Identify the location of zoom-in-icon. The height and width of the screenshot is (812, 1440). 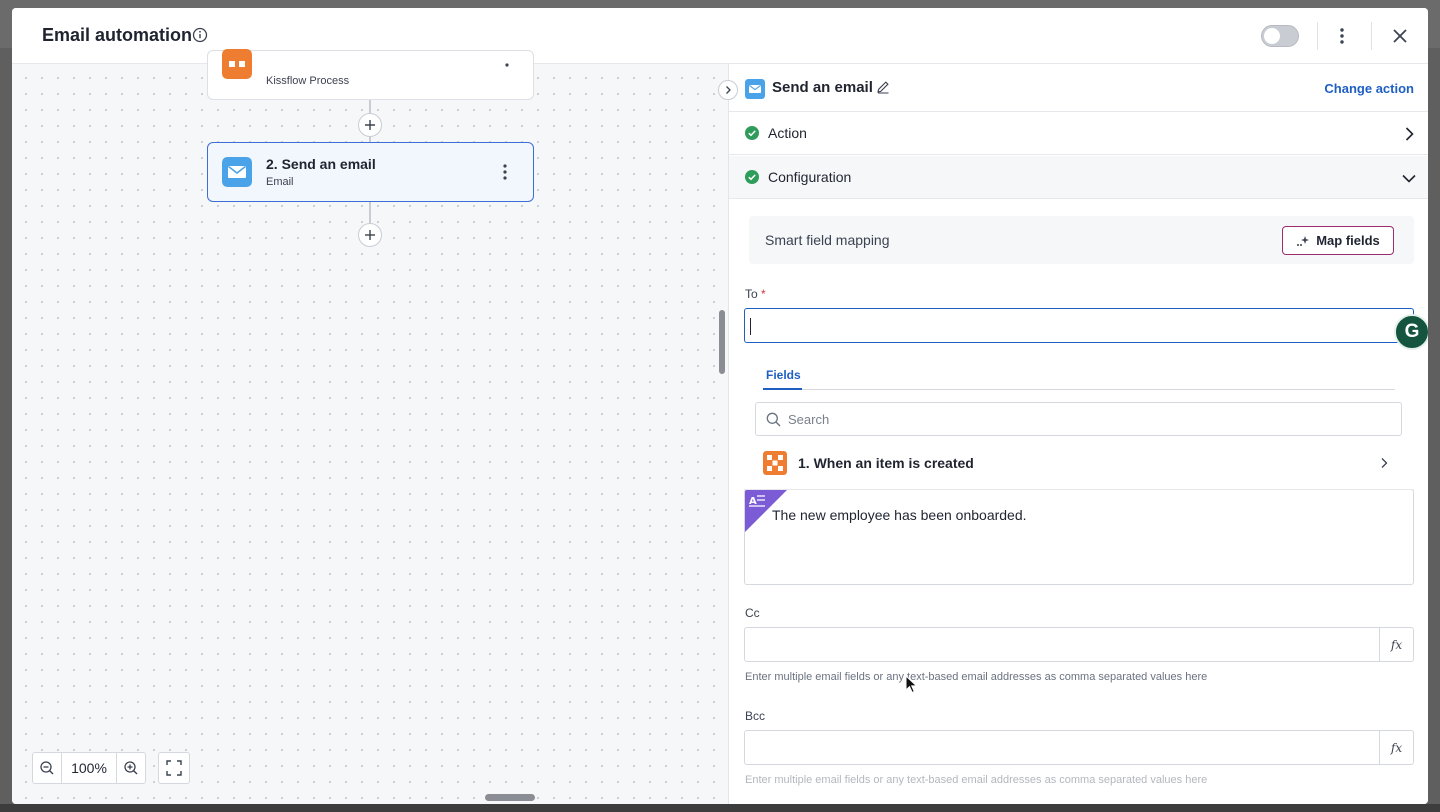
(131, 768).